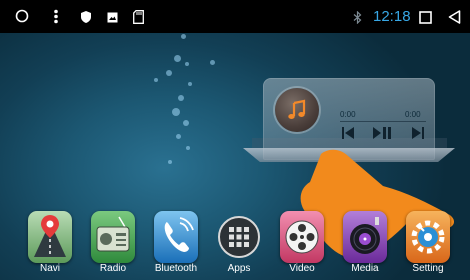  I want to click on app-apps: Apps, so click(239, 244).